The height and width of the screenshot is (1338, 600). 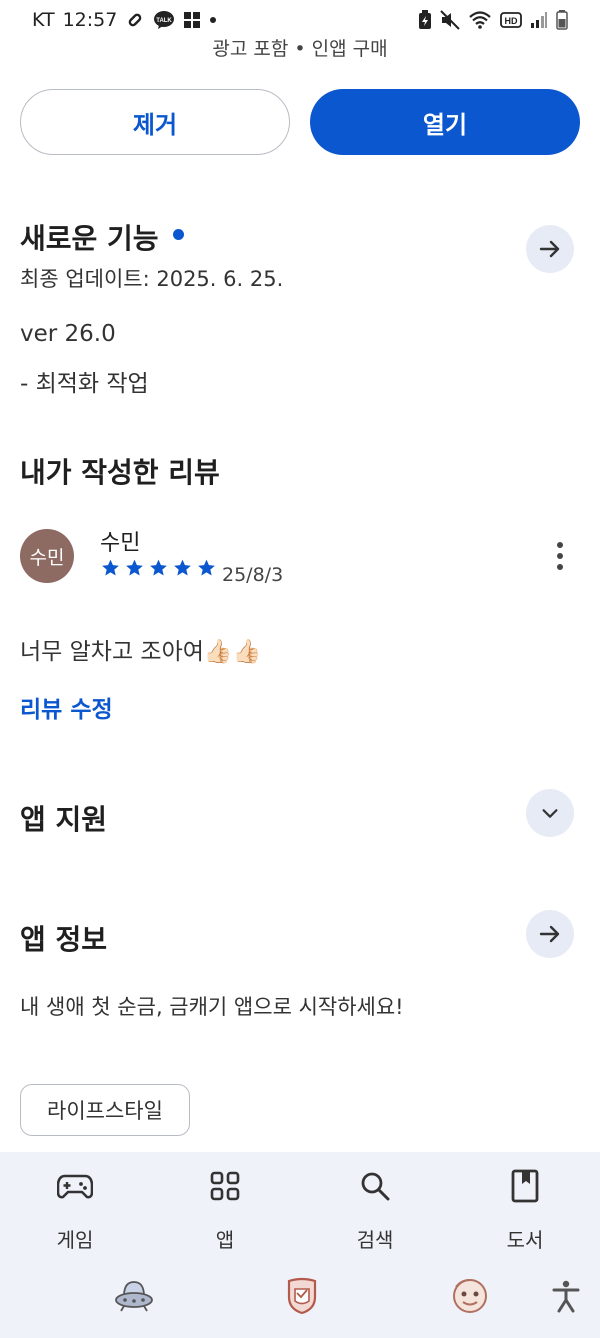 I want to click on svg-text: TALK, so click(x=165, y=21).